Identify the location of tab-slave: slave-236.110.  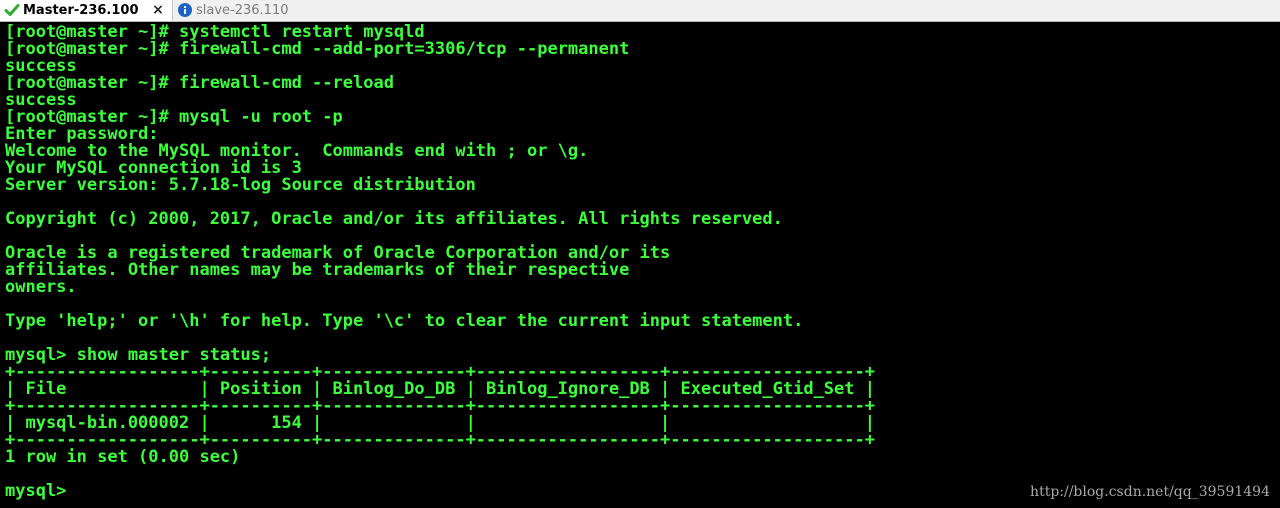
(234, 10).